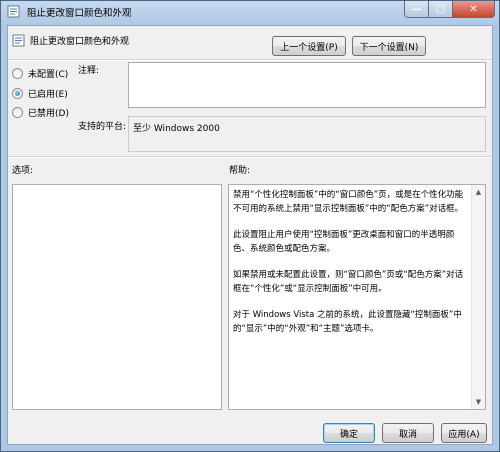 This screenshot has height=452, width=500. Describe the element at coordinates (309, 46) in the screenshot. I see `previous-setting-button: 上一个设置(P)` at that location.